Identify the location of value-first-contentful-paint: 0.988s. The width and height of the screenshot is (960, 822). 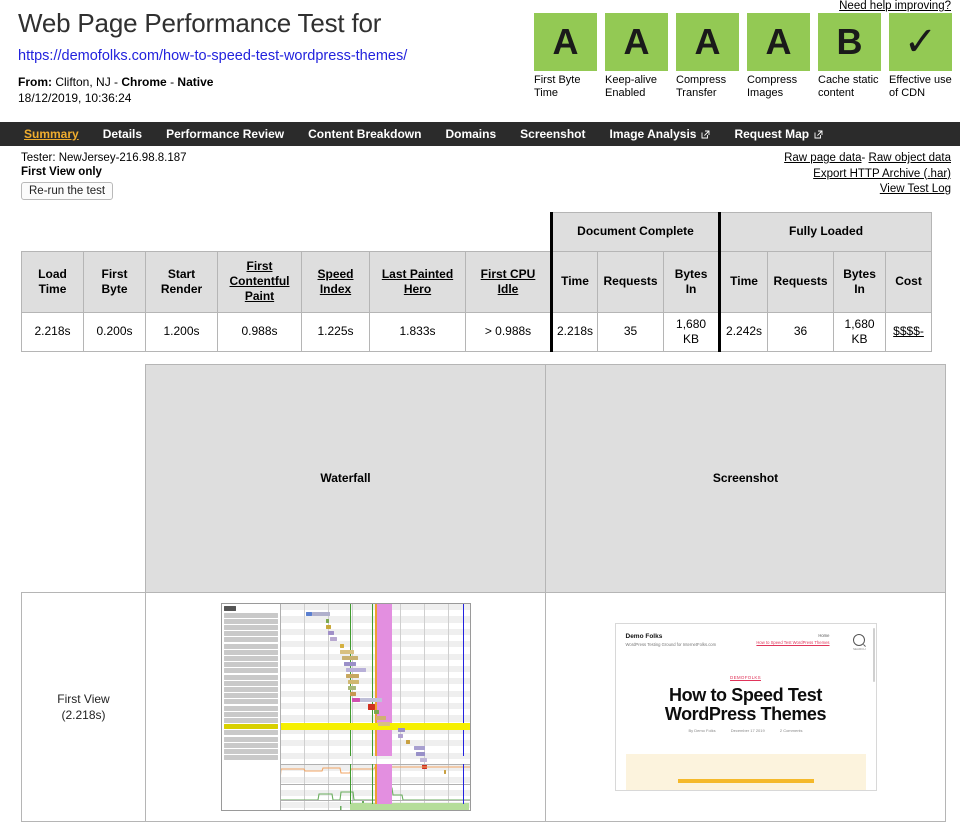
(260, 331).